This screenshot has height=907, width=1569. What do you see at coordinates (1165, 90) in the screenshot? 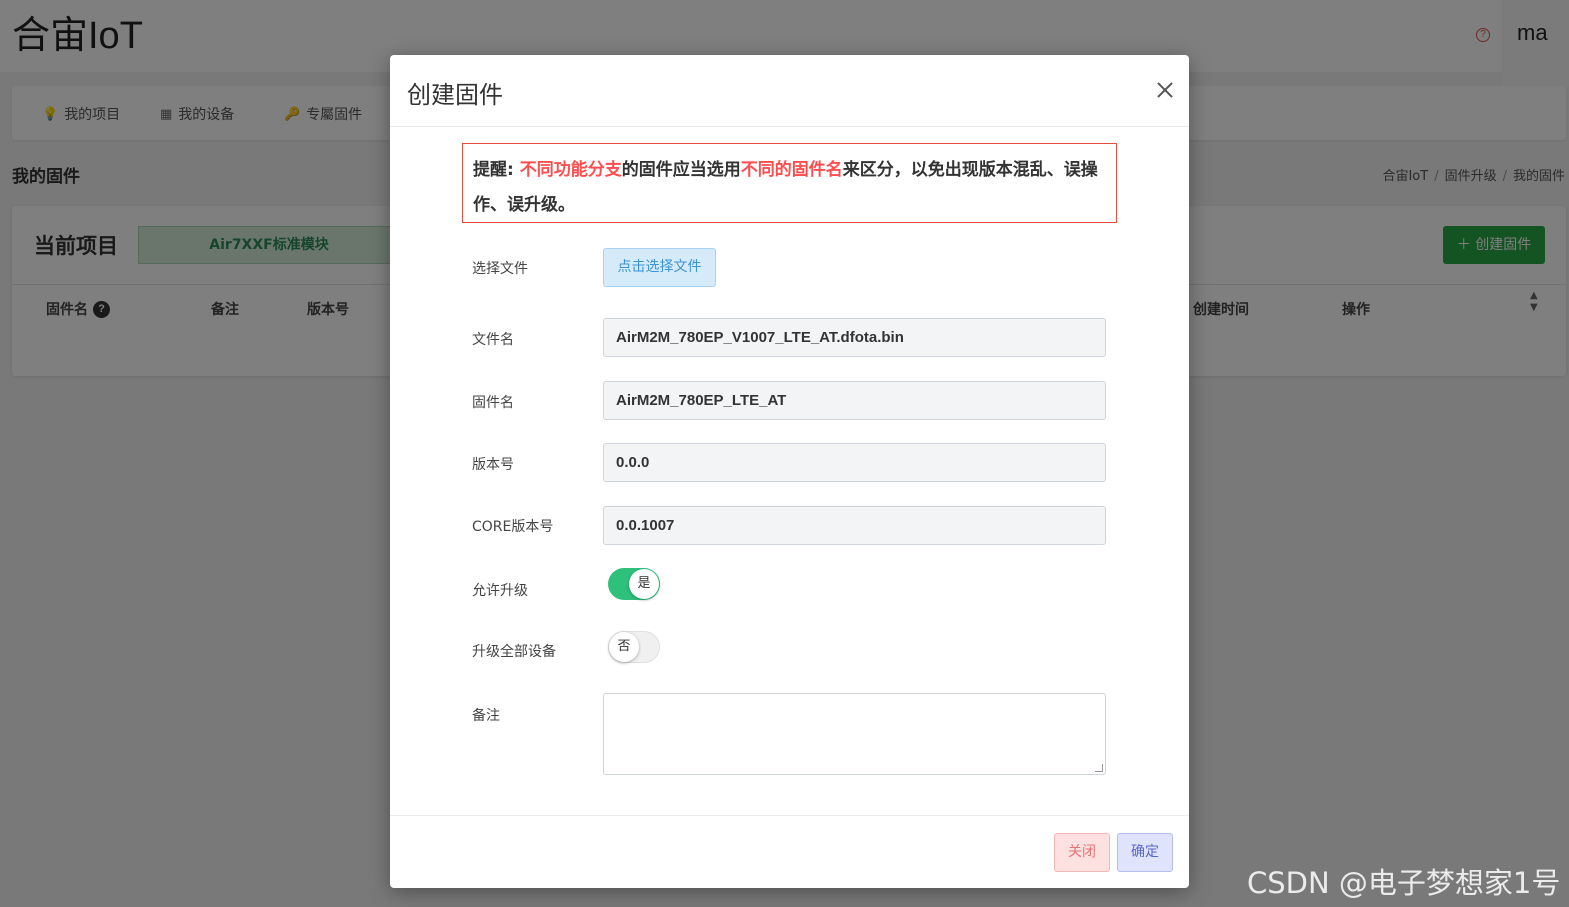
I see `close-icon` at bounding box center [1165, 90].